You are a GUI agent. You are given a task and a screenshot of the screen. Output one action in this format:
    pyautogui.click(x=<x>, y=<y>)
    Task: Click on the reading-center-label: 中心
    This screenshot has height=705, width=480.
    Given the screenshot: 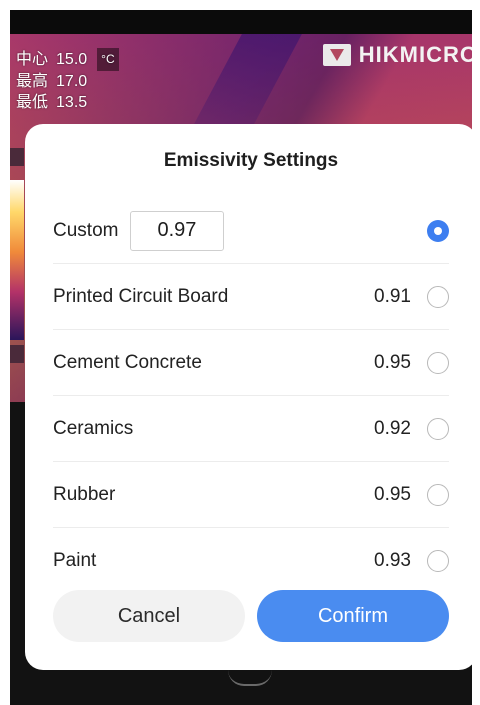 What is the action you would take?
    pyautogui.click(x=32, y=59)
    